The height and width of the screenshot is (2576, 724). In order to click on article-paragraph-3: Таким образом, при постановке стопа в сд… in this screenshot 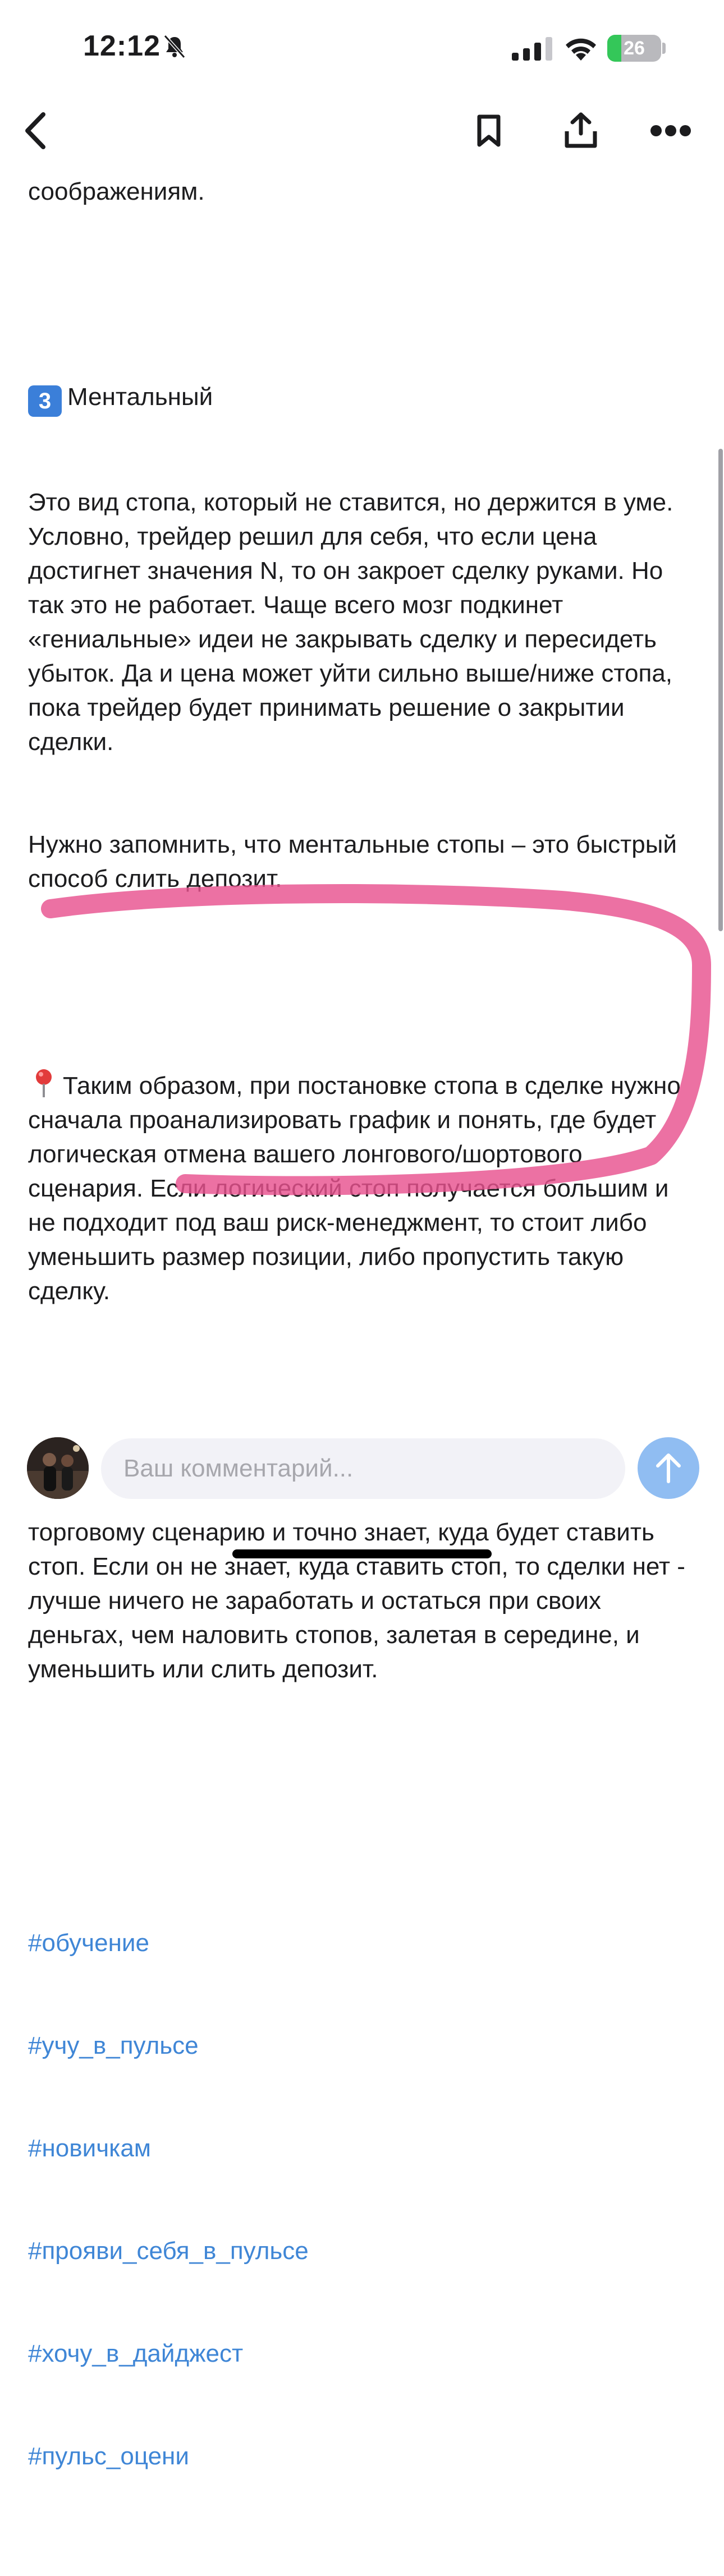, I will do `click(365, 1187)`.